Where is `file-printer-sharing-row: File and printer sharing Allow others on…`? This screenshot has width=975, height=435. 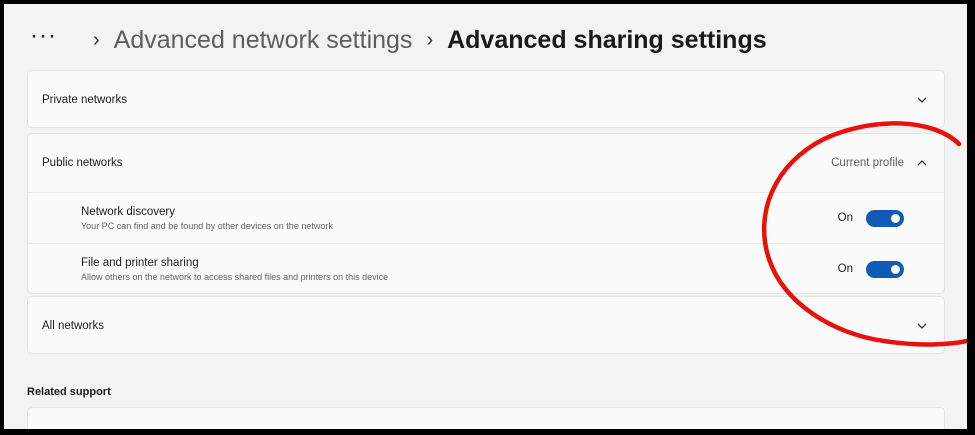
file-printer-sharing-row: File and printer sharing Allow others on… is located at coordinates (486, 269).